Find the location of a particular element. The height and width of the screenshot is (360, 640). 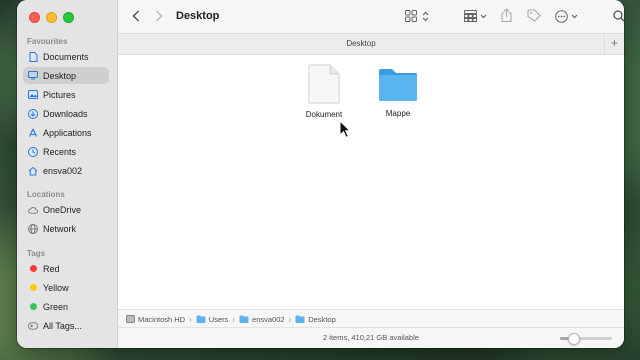

action-button is located at coordinates (566, 16).